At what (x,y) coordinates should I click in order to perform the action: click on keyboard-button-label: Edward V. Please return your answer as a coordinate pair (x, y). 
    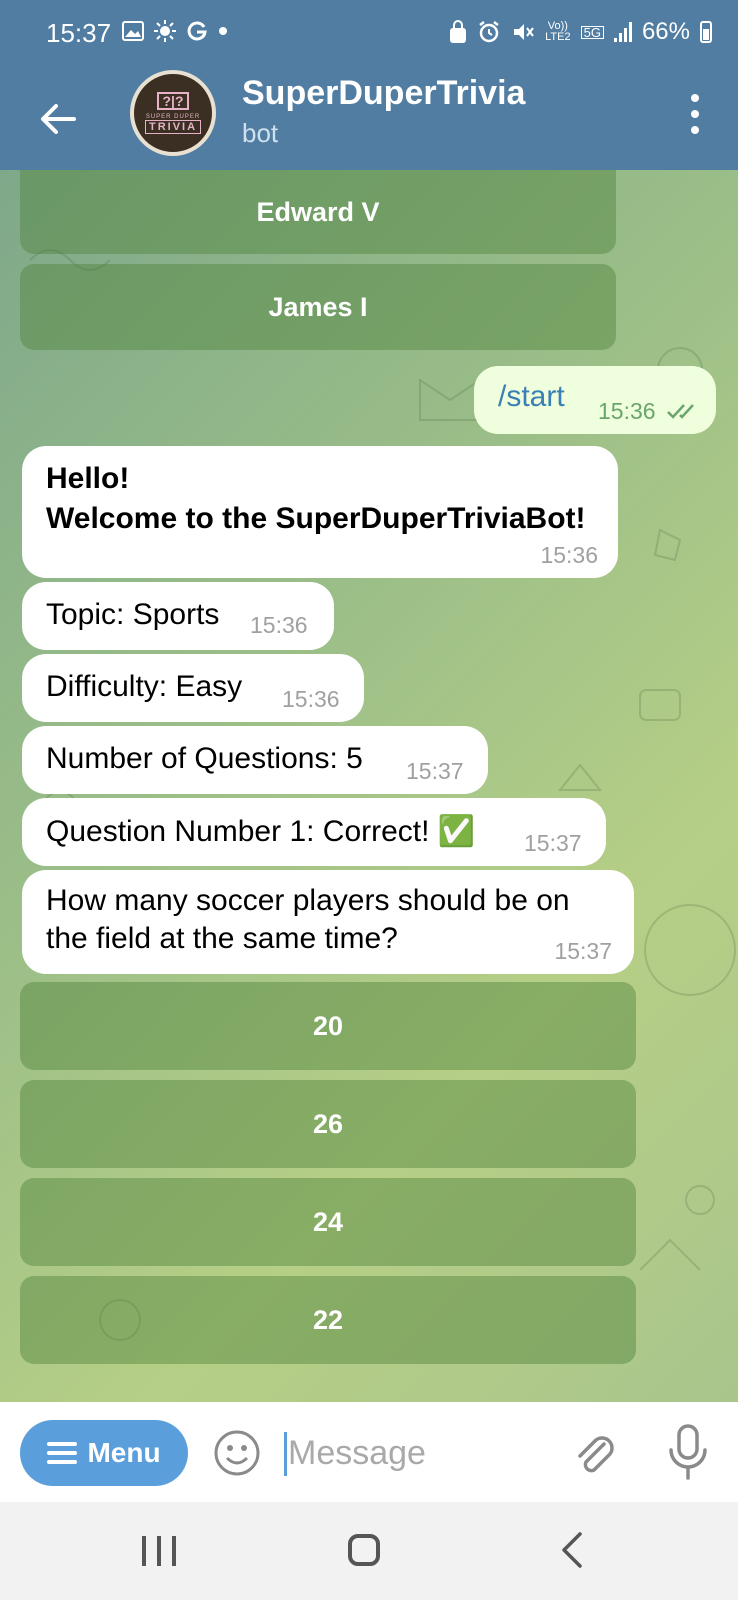
    Looking at the image, I should click on (318, 211).